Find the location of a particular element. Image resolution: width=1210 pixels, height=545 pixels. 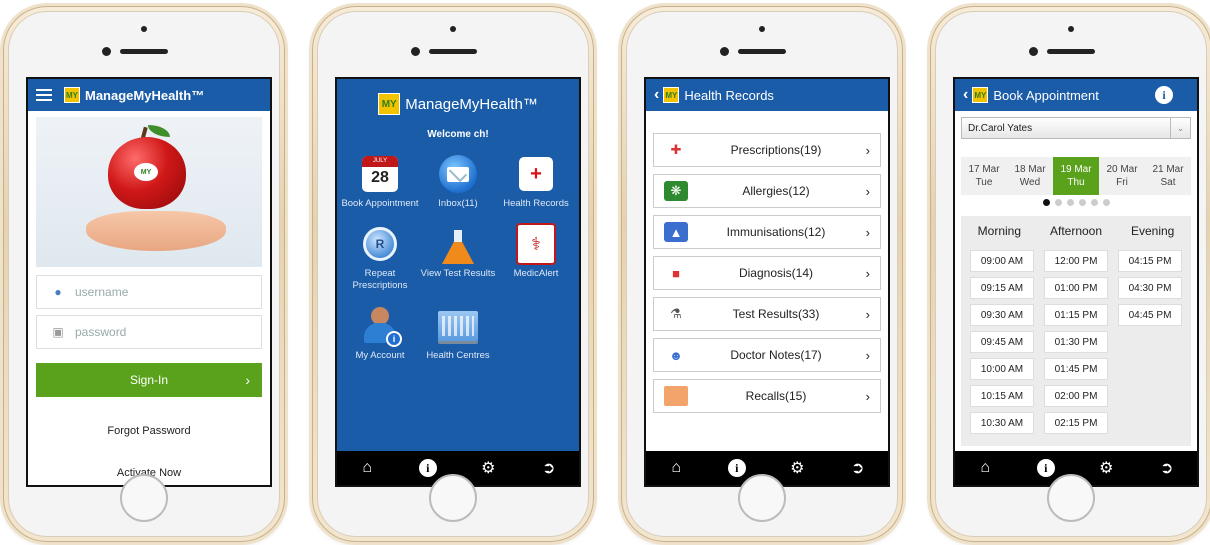

time-slot: 09:30 AM is located at coordinates (1002, 315).